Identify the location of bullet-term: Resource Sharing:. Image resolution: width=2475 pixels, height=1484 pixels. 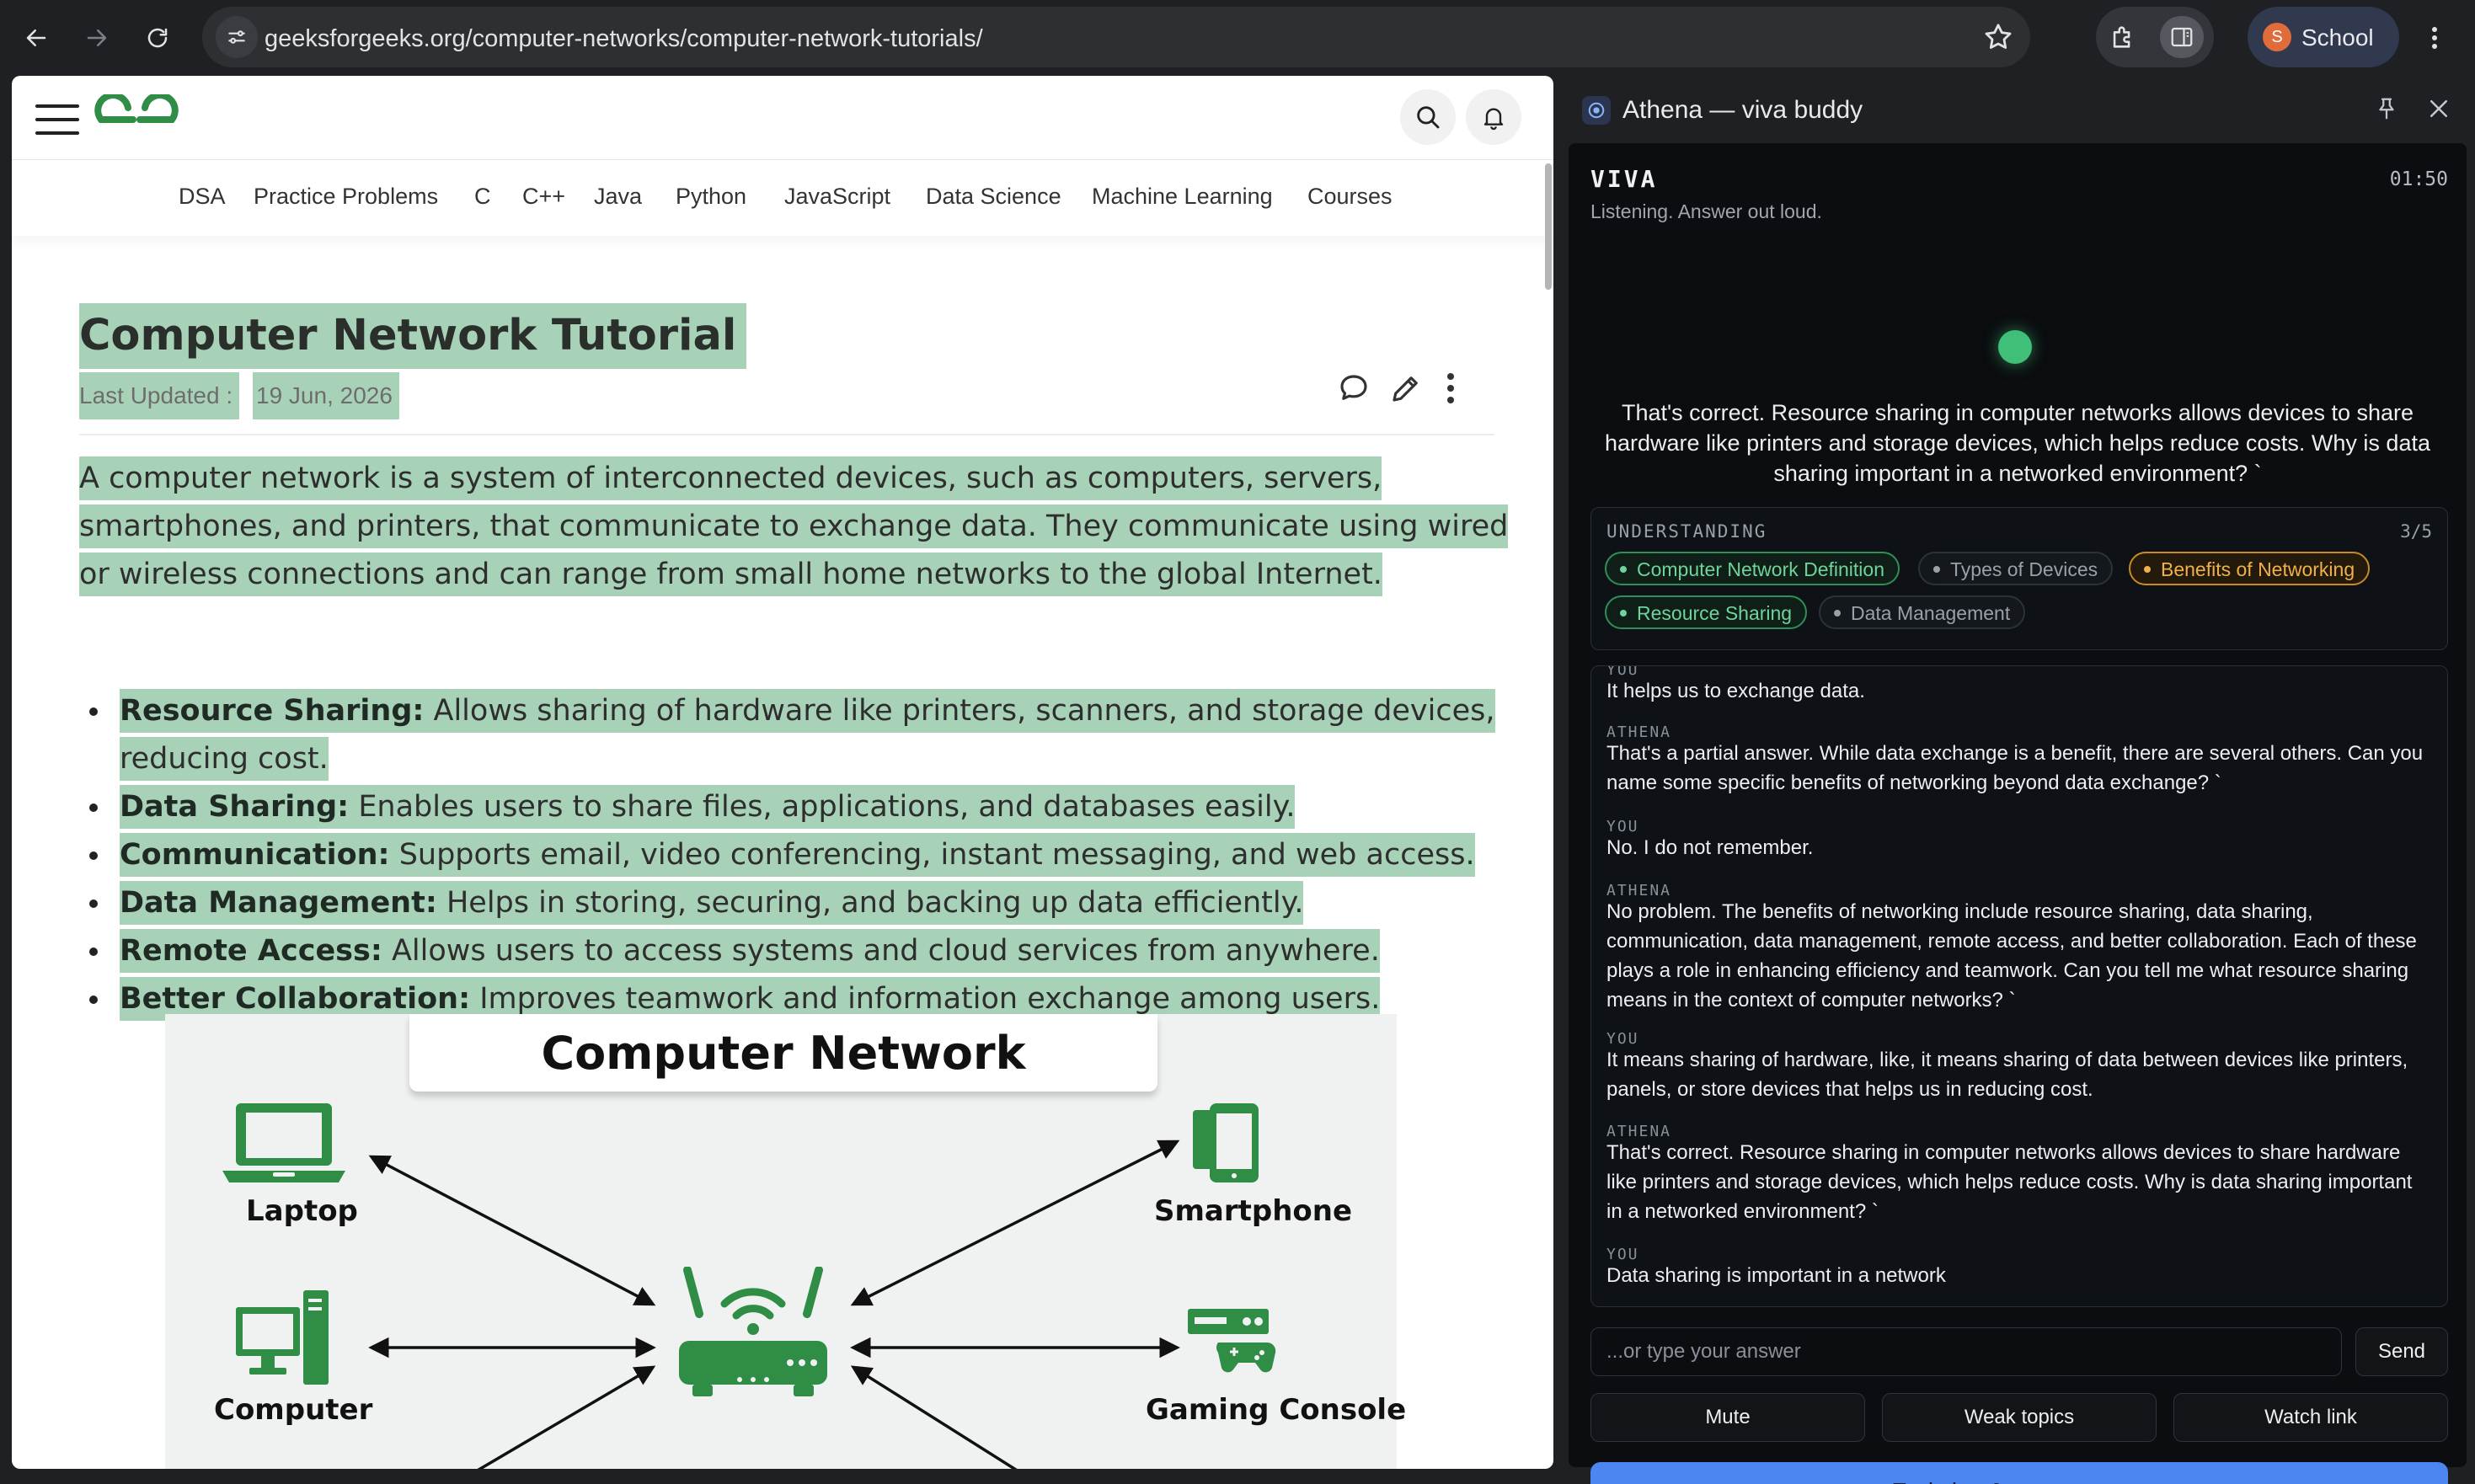
(272, 711).